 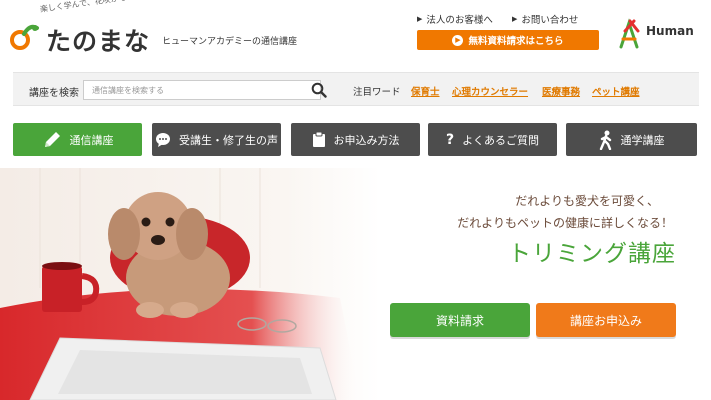 I want to click on nav-label: 受講生・修了生の声, so click(x=228, y=140).